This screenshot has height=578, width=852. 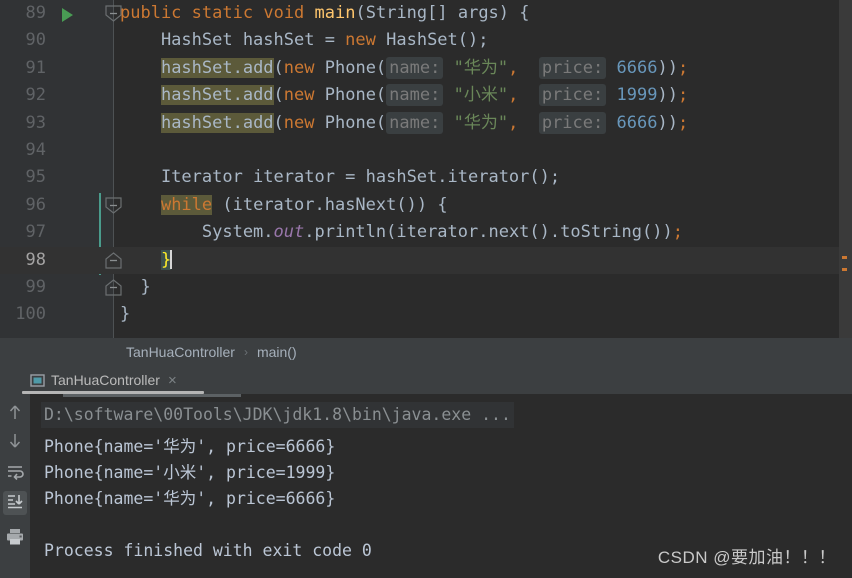 I want to click on code-token: Phone(, so click(x=350, y=122).